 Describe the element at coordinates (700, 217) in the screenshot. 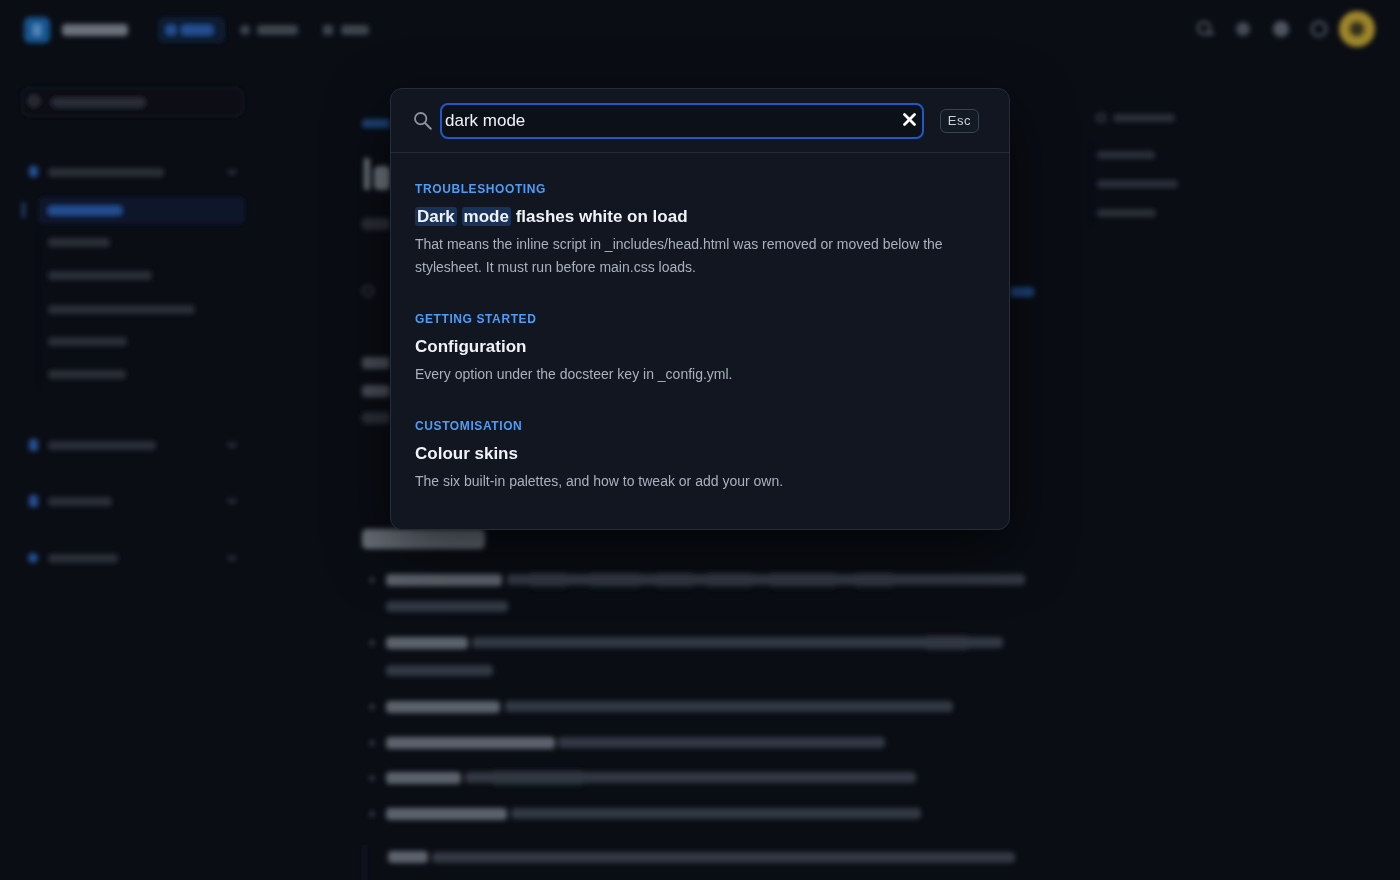

I see `result-title: Dark mode flashes white on load` at that location.